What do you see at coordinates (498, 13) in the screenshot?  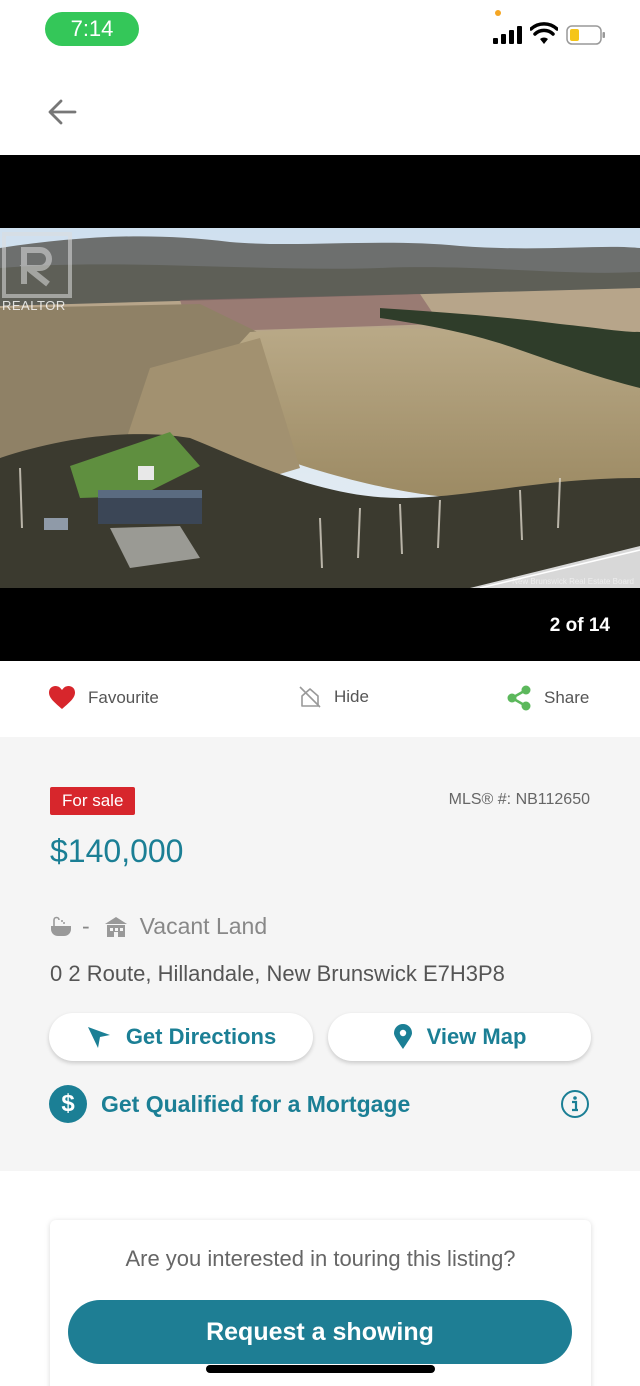 I see `privacy-indicator` at bounding box center [498, 13].